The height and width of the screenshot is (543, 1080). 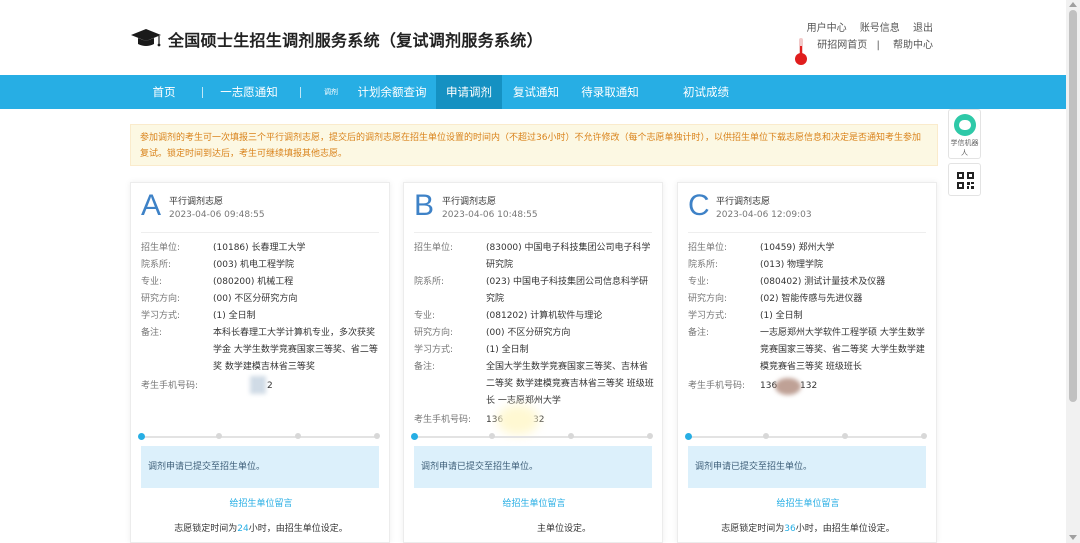 I want to click on lock-time-text: 主单位设定。, so click(x=533, y=527).